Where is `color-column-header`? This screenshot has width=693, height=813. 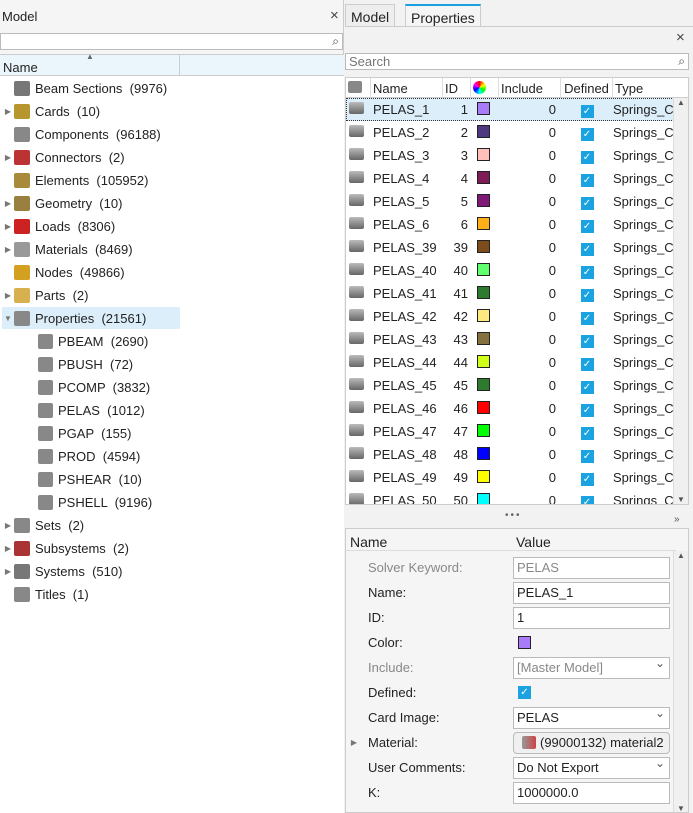
color-column-header is located at coordinates (485, 87).